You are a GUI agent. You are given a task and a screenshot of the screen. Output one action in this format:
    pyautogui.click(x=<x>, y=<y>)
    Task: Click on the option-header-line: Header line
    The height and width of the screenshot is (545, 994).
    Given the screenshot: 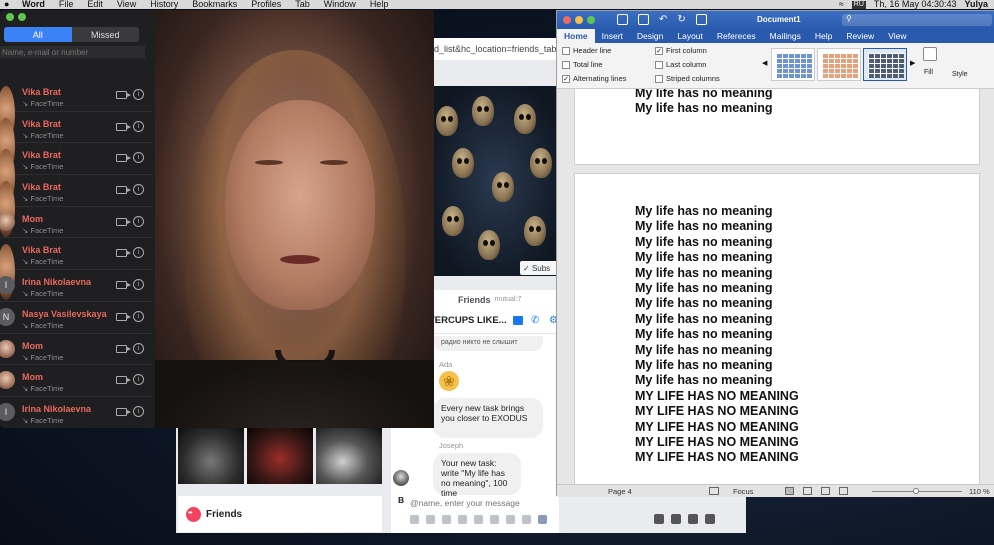 What is the action you would take?
    pyautogui.click(x=586, y=50)
    